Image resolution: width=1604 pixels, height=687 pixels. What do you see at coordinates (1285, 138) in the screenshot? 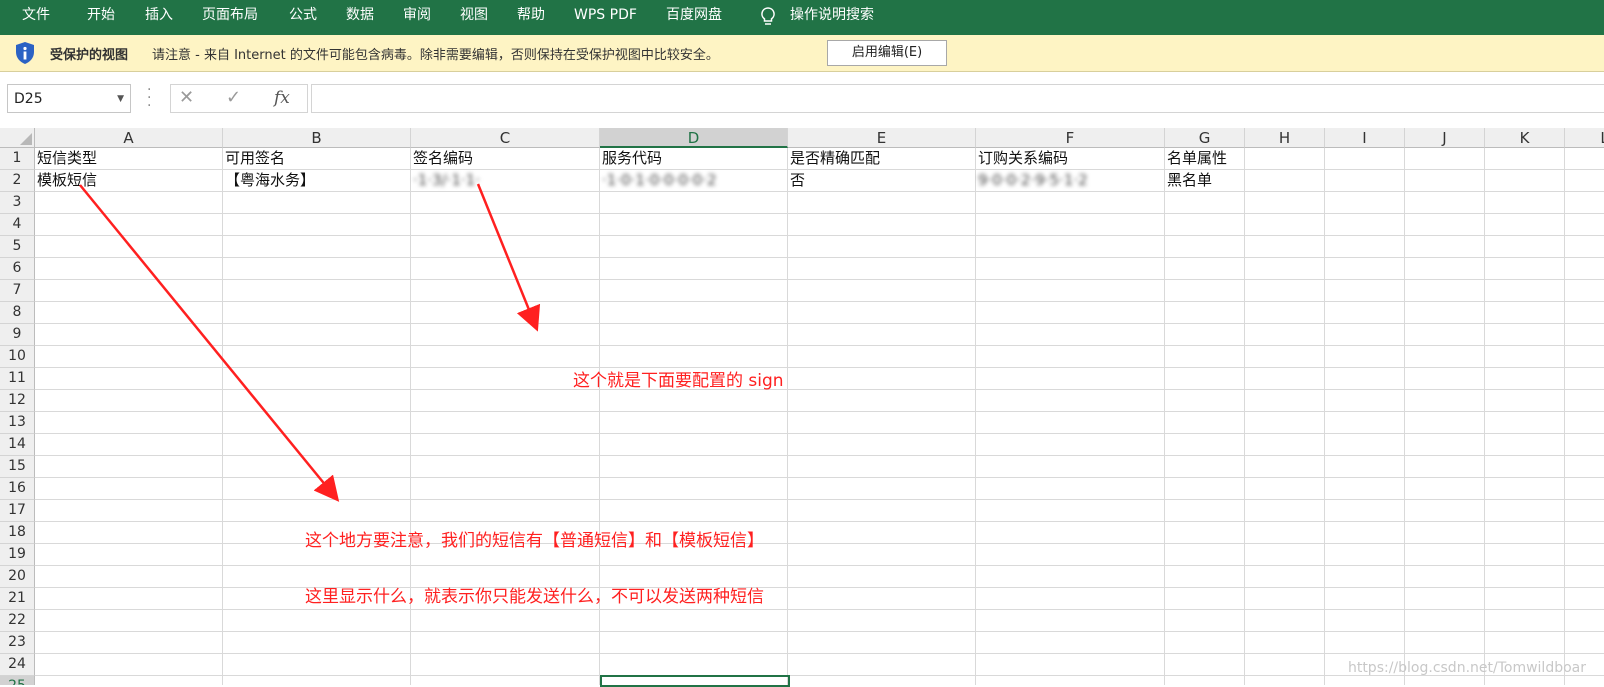
I see `column-header-h: H` at bounding box center [1285, 138].